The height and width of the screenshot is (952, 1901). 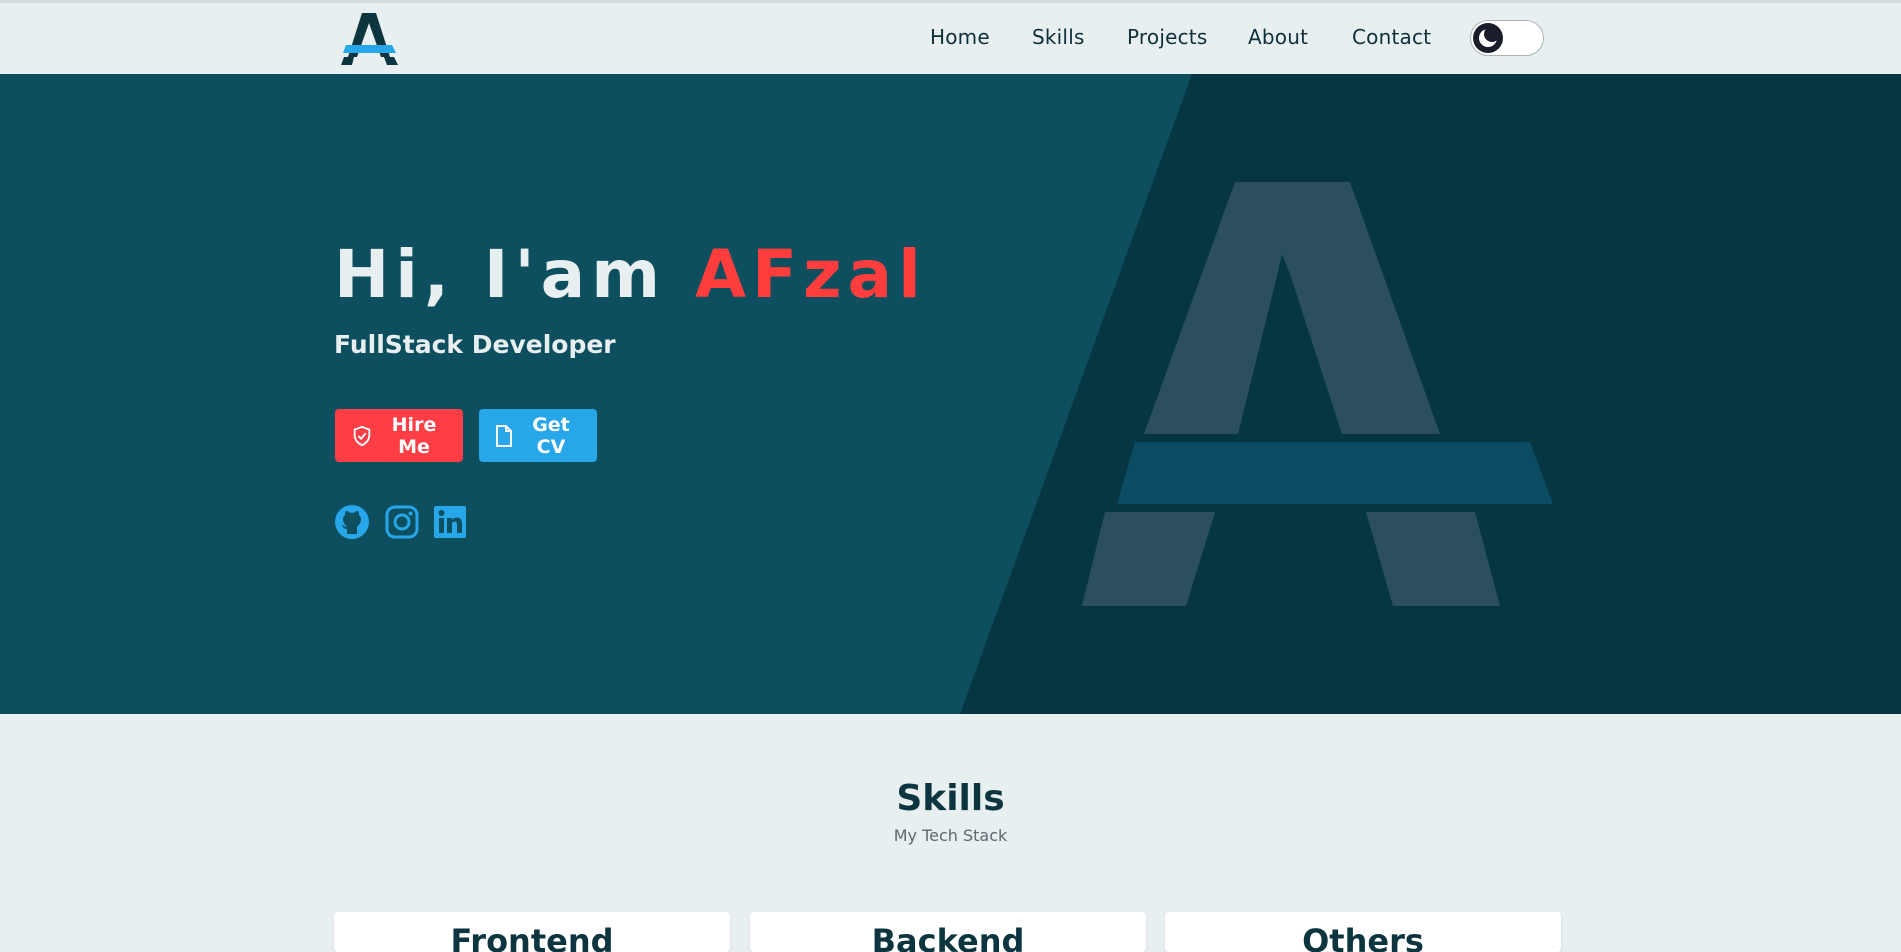 What do you see at coordinates (1167, 37) in the screenshot?
I see `nav-projects: Projects` at bounding box center [1167, 37].